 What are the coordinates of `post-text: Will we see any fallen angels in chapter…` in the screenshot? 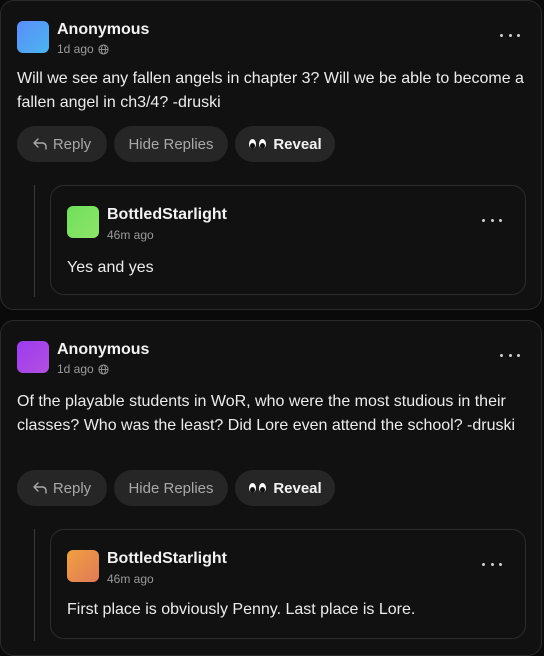 It's located at (270, 90).